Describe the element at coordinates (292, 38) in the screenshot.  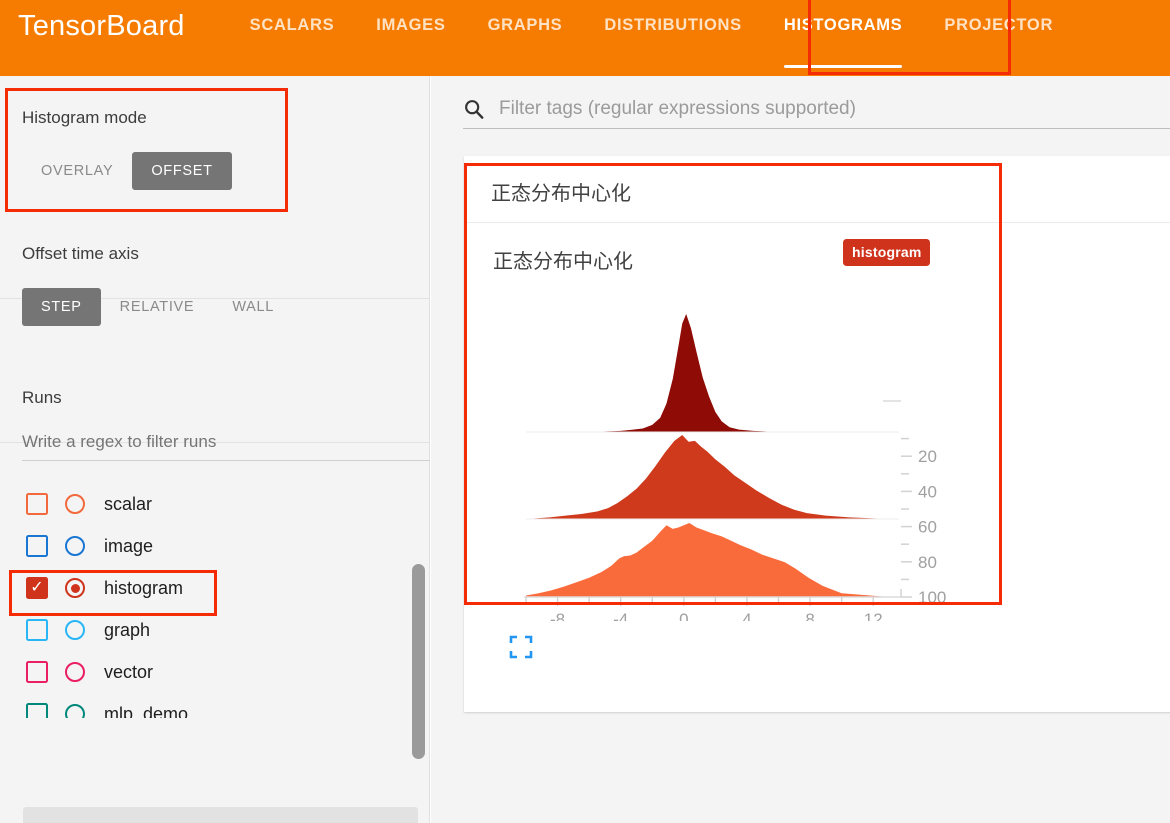
I see `tab-scalars: SCALARS` at that location.